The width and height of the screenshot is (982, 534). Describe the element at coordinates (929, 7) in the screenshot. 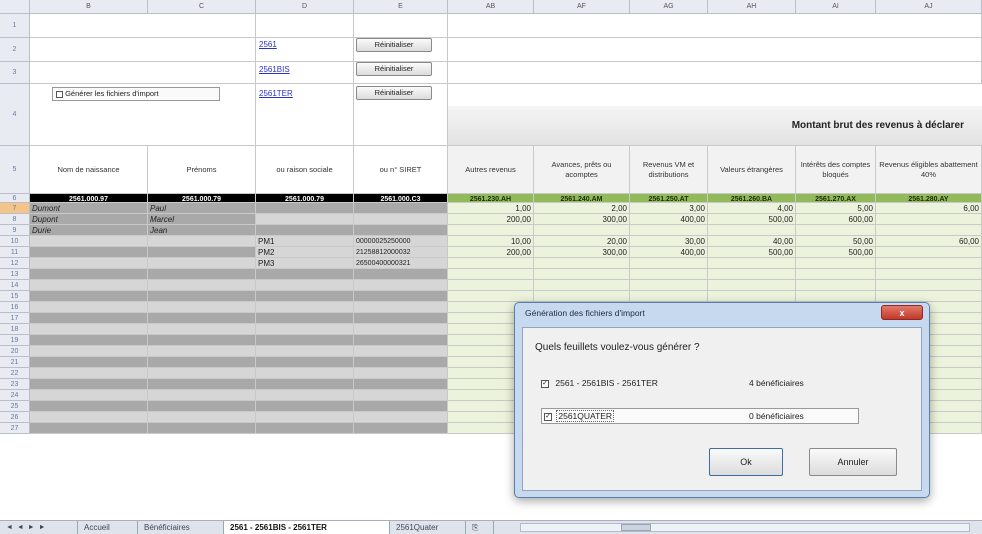

I see `col-header-aj: AJ` at that location.